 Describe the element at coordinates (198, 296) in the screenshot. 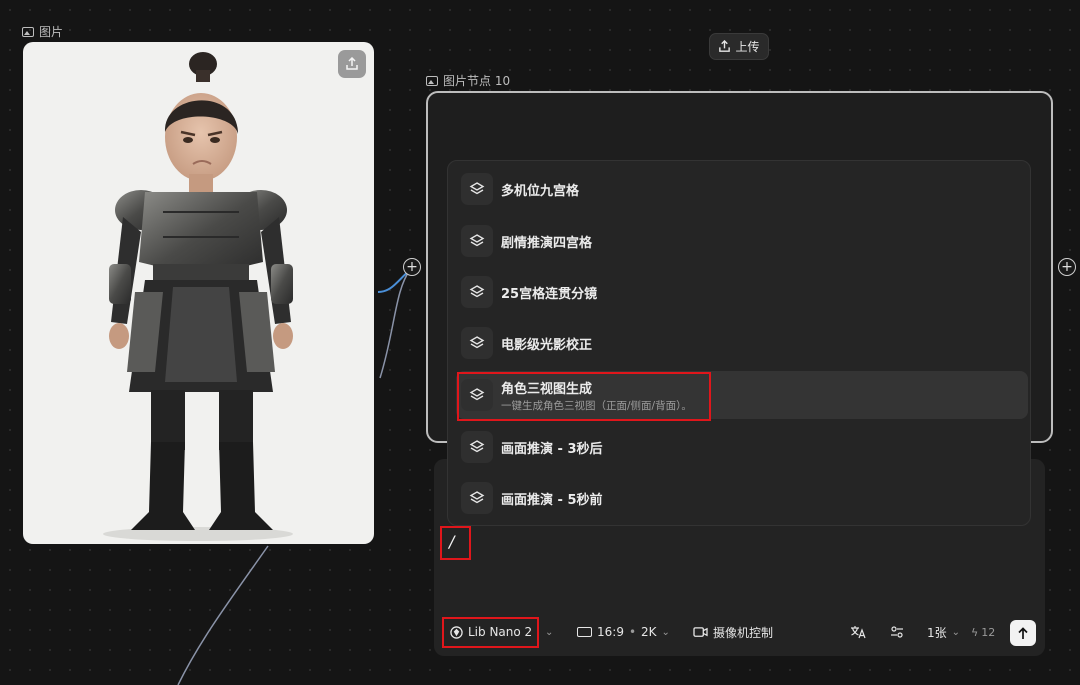

I see `armored-character-illustration` at that location.